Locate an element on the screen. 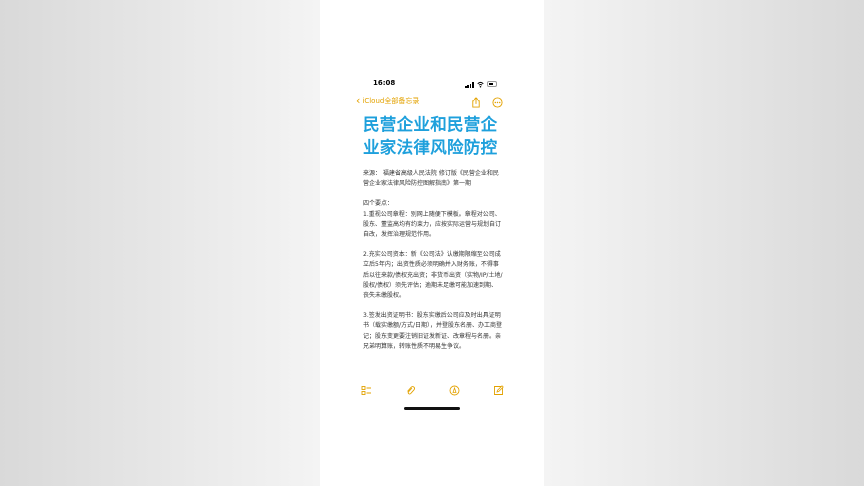 This screenshot has width=864, height=486. more-icon is located at coordinates (497, 102).